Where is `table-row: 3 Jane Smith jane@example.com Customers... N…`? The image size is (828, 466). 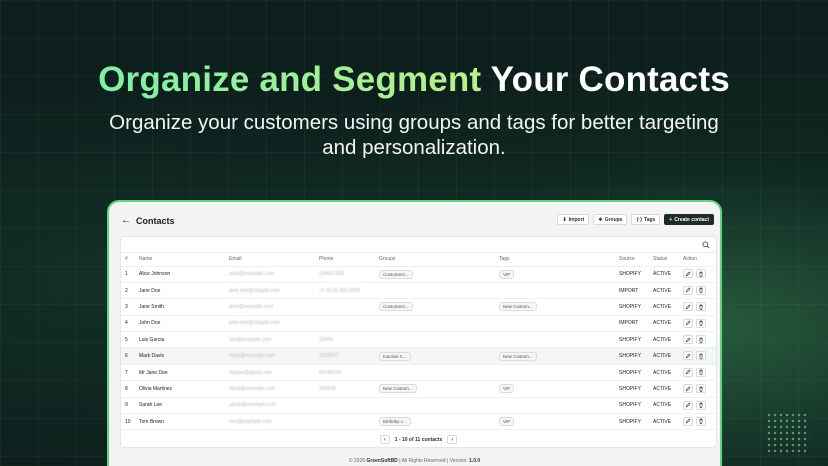
table-row: 3 Jane Smith jane@example.com Customers... N… is located at coordinates (418, 307).